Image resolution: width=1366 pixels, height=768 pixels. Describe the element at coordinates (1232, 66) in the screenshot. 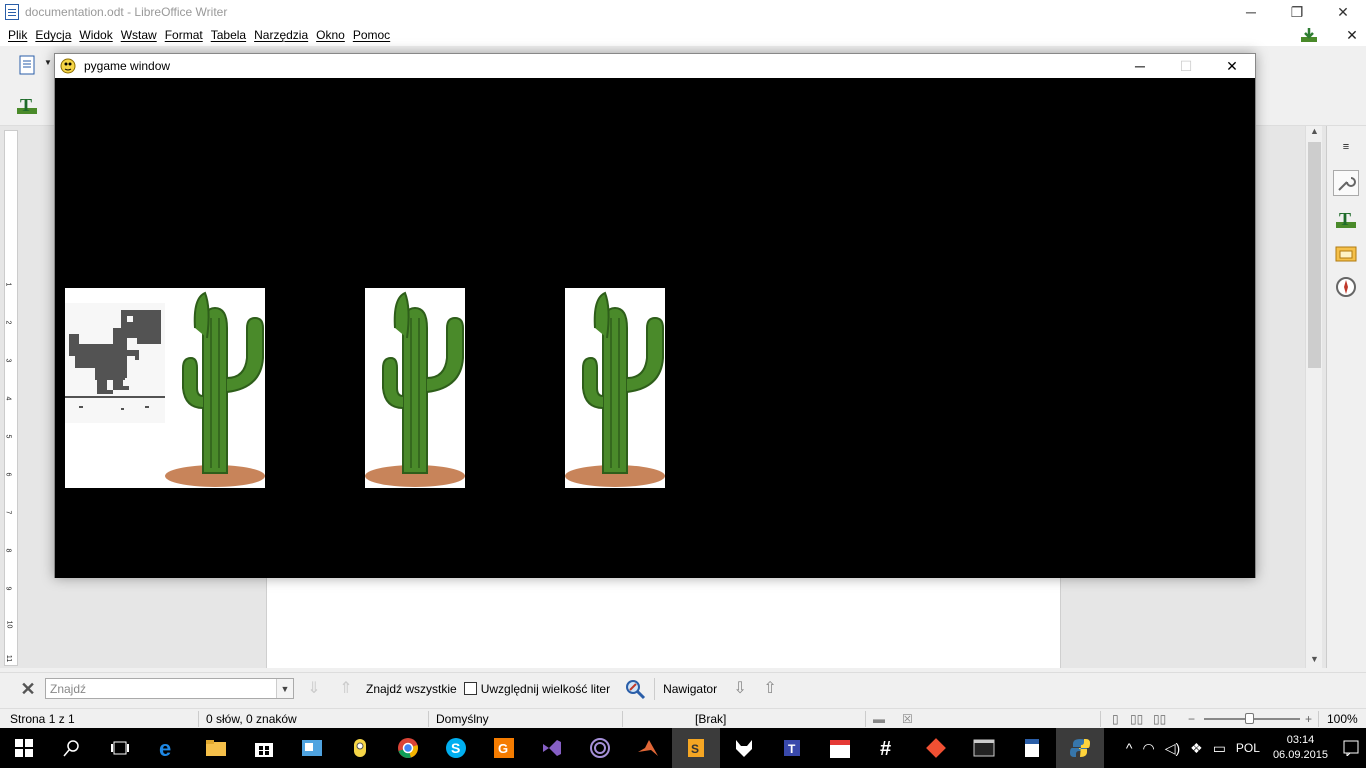

I see `pygame-close-button: ✕` at that location.